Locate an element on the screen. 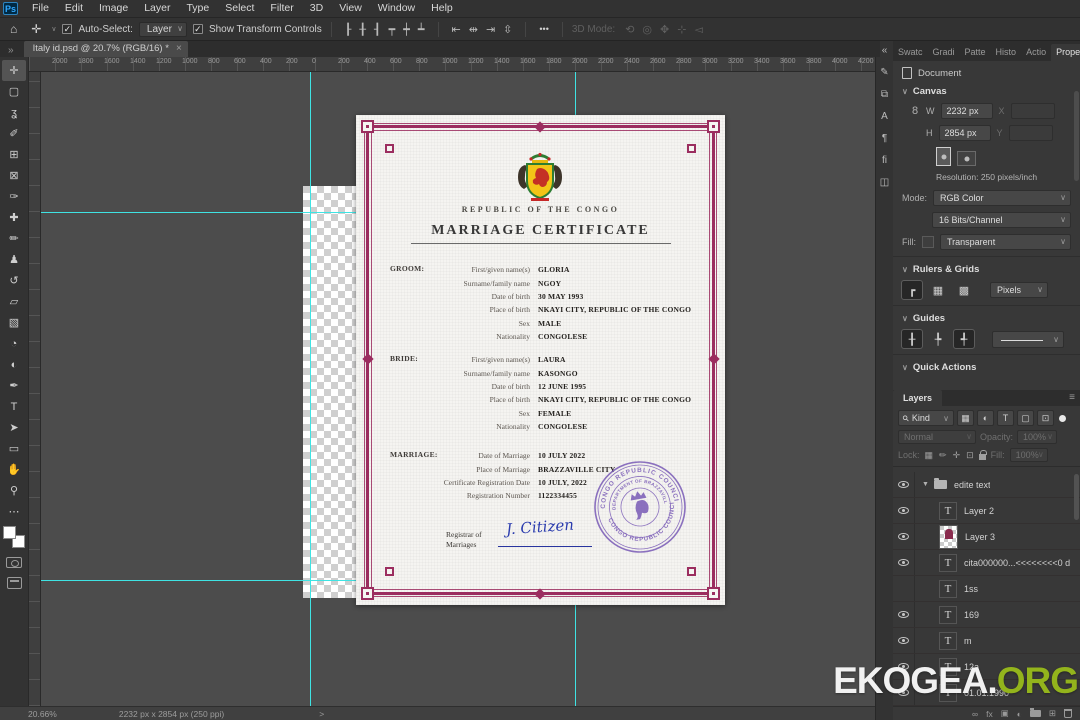 Image resolution: width=1080 pixels, height=720 pixels. zoom-tool: ⚲ is located at coordinates (14, 490).